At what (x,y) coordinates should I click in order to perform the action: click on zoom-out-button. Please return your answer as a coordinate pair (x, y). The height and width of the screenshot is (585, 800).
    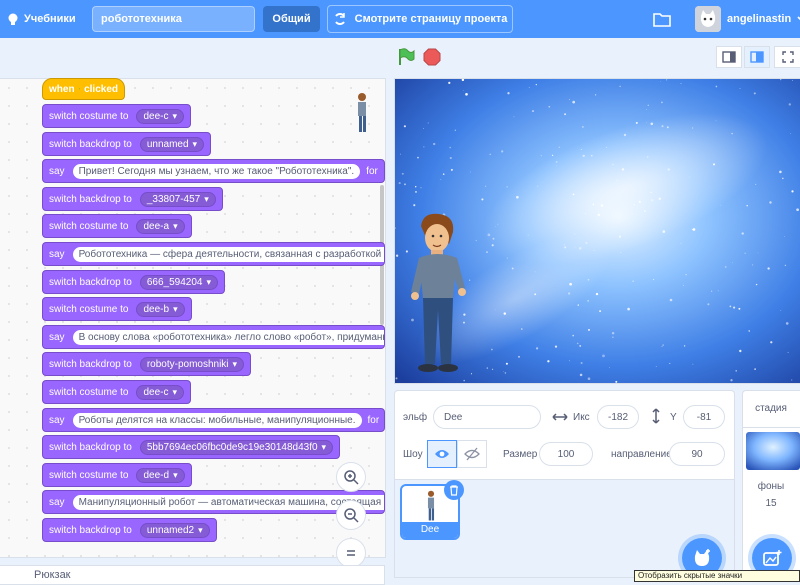
    Looking at the image, I should click on (351, 515).